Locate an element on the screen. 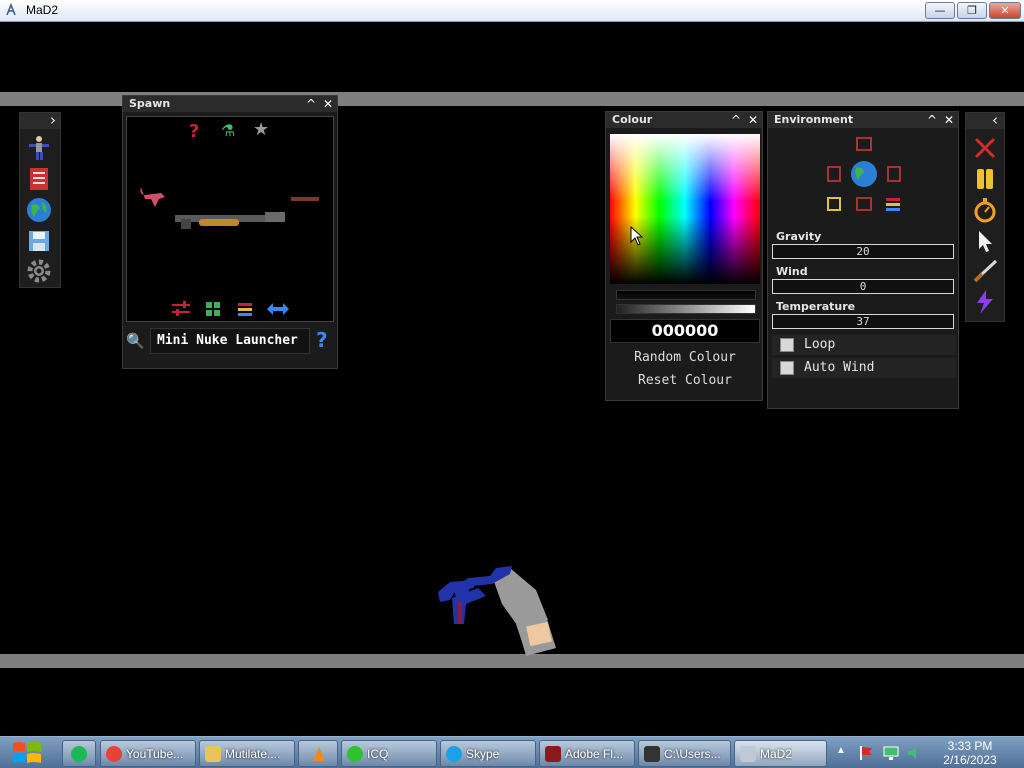 This screenshot has width=1024, height=768. close-x-icon is located at coordinates (985, 148).